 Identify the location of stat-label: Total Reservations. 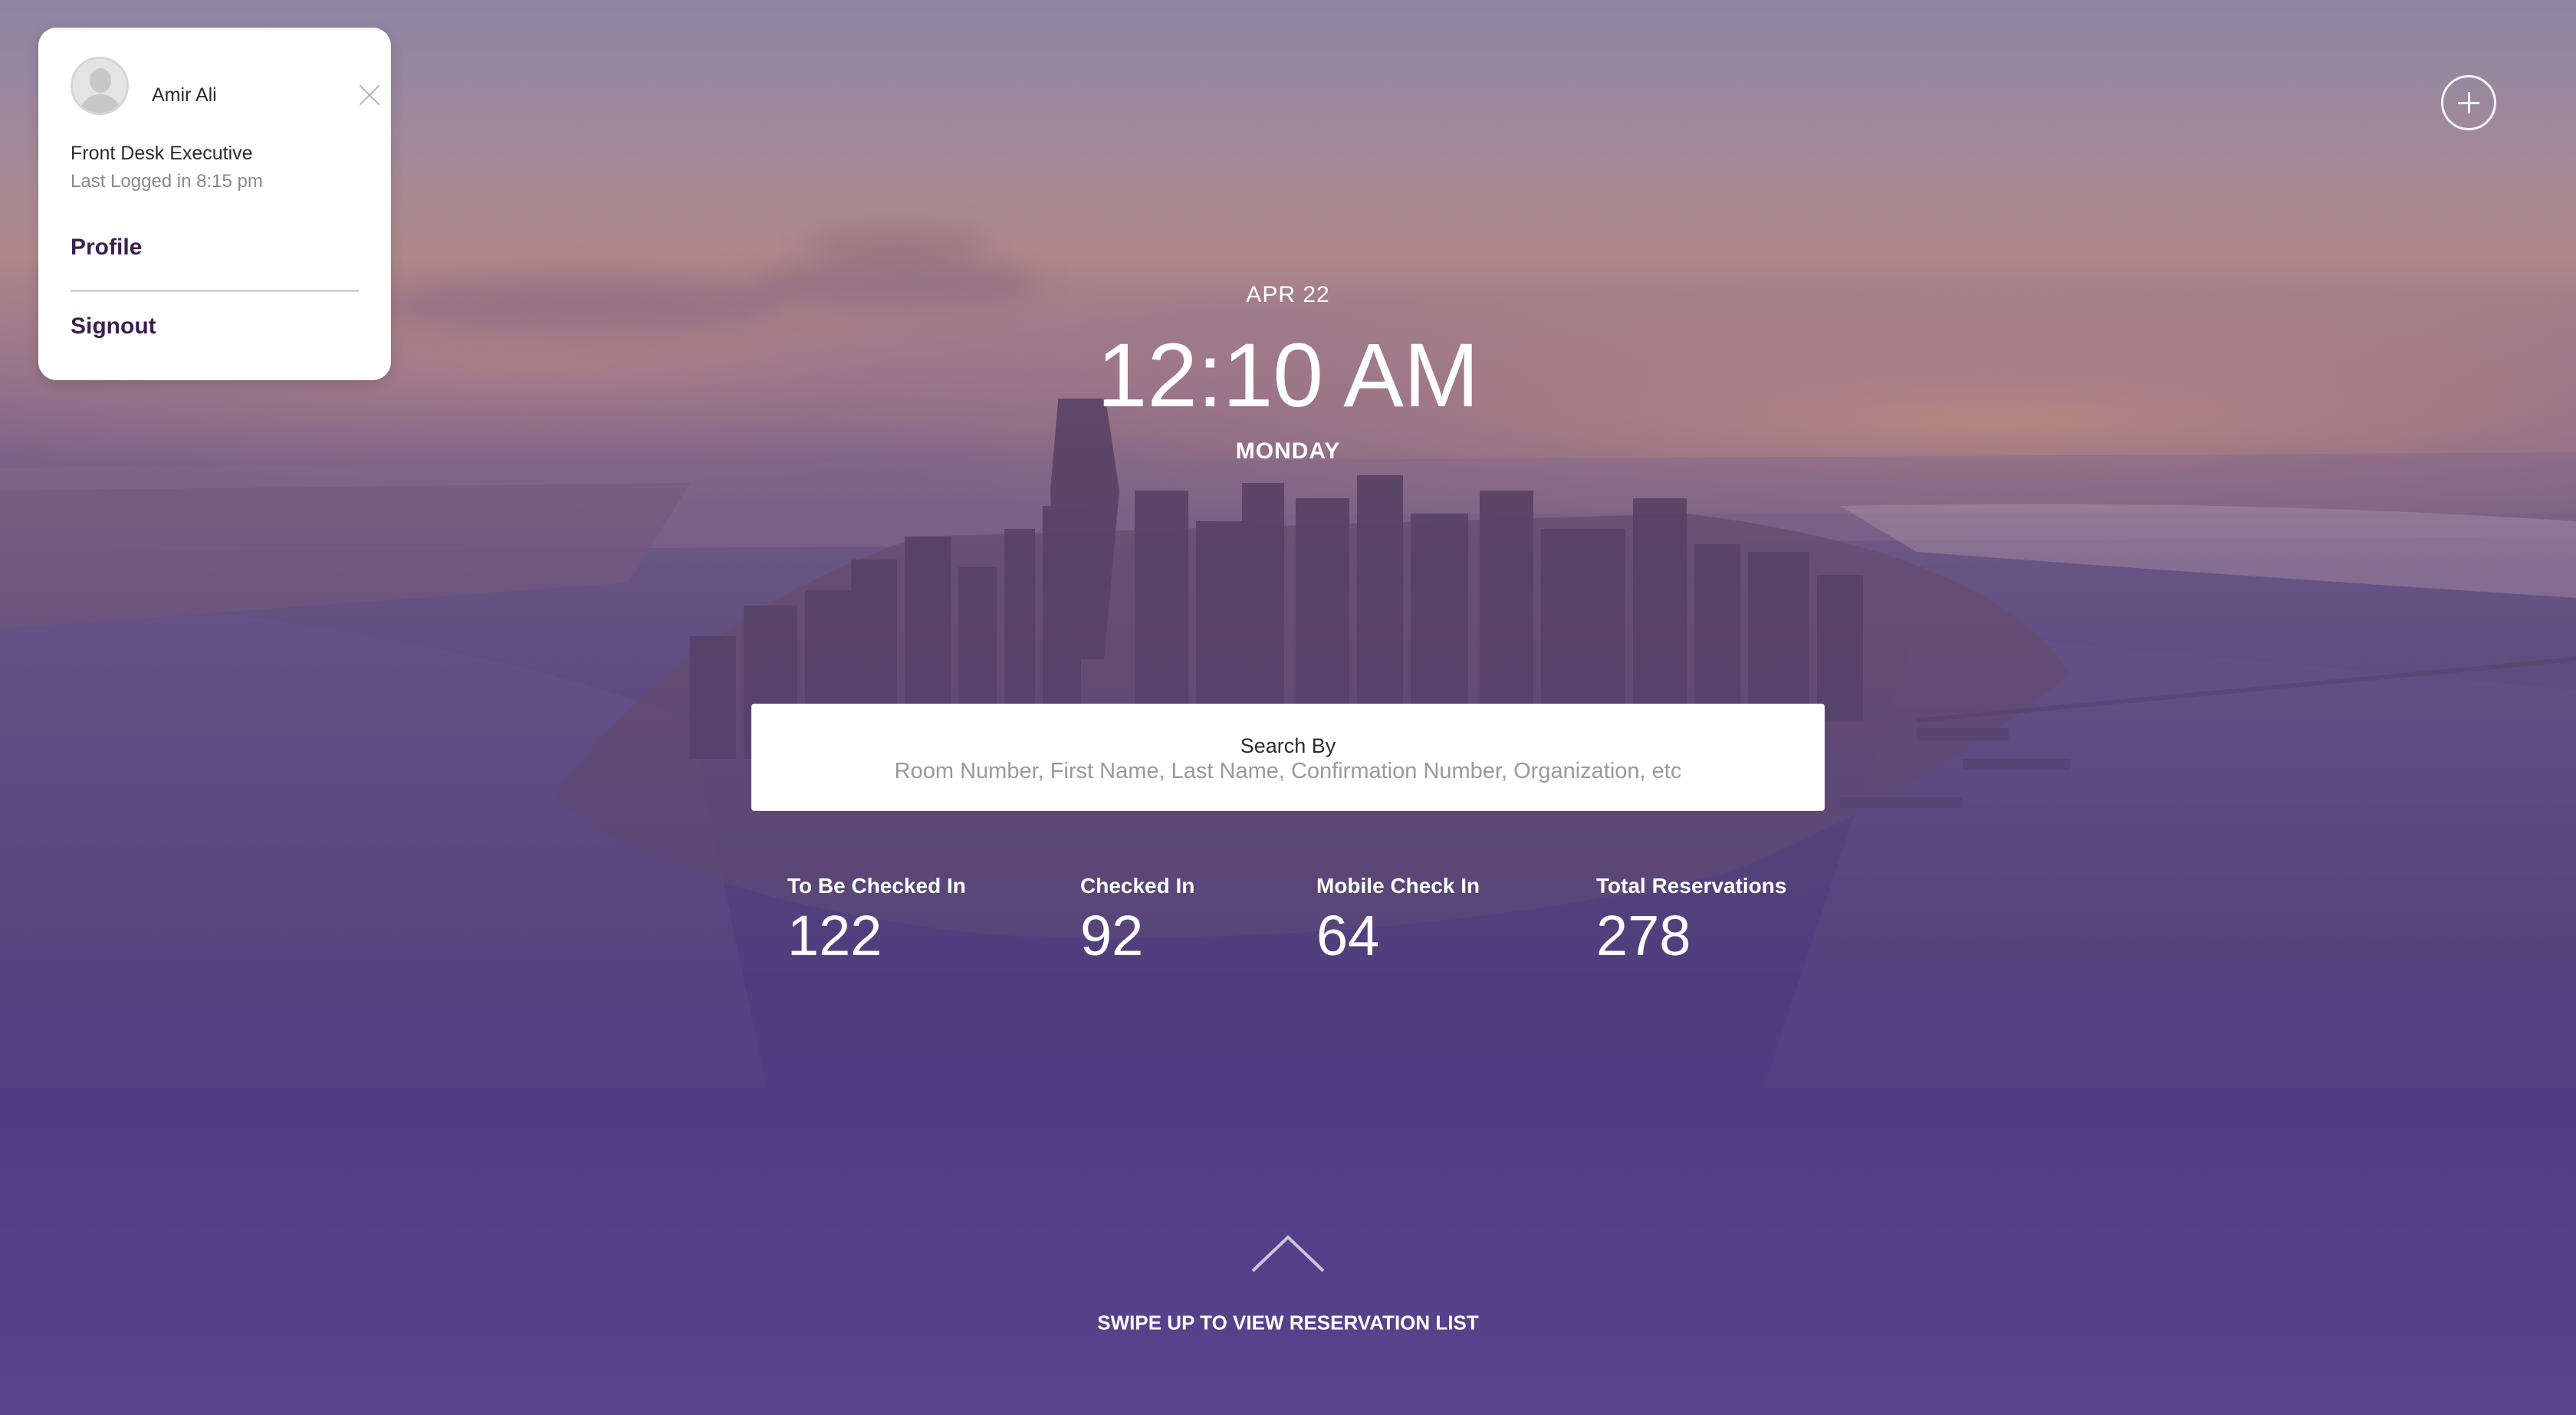
(1692, 886).